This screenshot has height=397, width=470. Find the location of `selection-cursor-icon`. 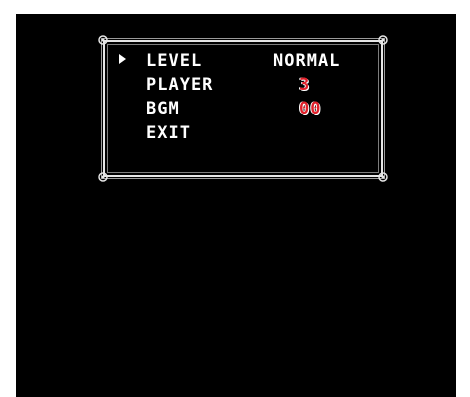

selection-cursor-icon is located at coordinates (122, 59).